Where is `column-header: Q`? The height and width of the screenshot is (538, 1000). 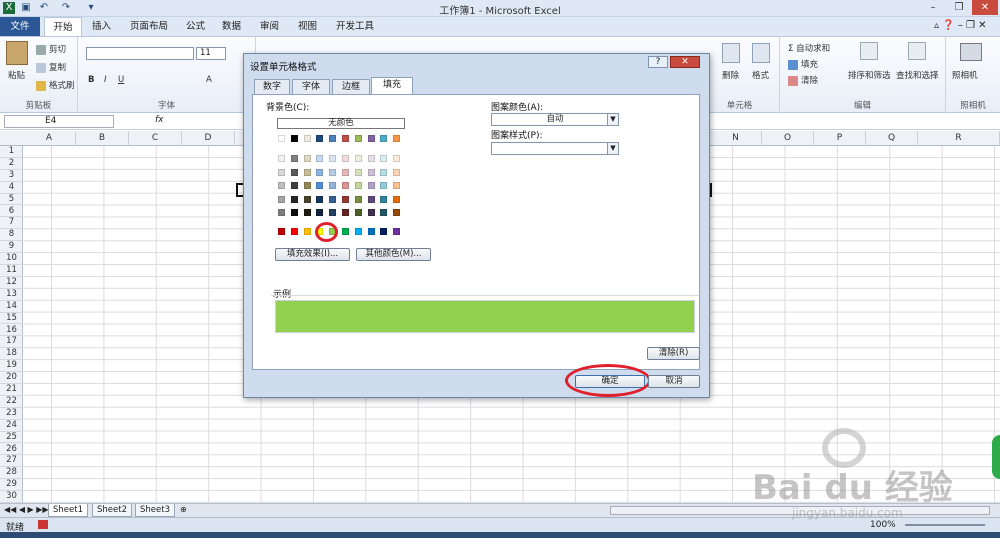
column-header: Q is located at coordinates (892, 138).